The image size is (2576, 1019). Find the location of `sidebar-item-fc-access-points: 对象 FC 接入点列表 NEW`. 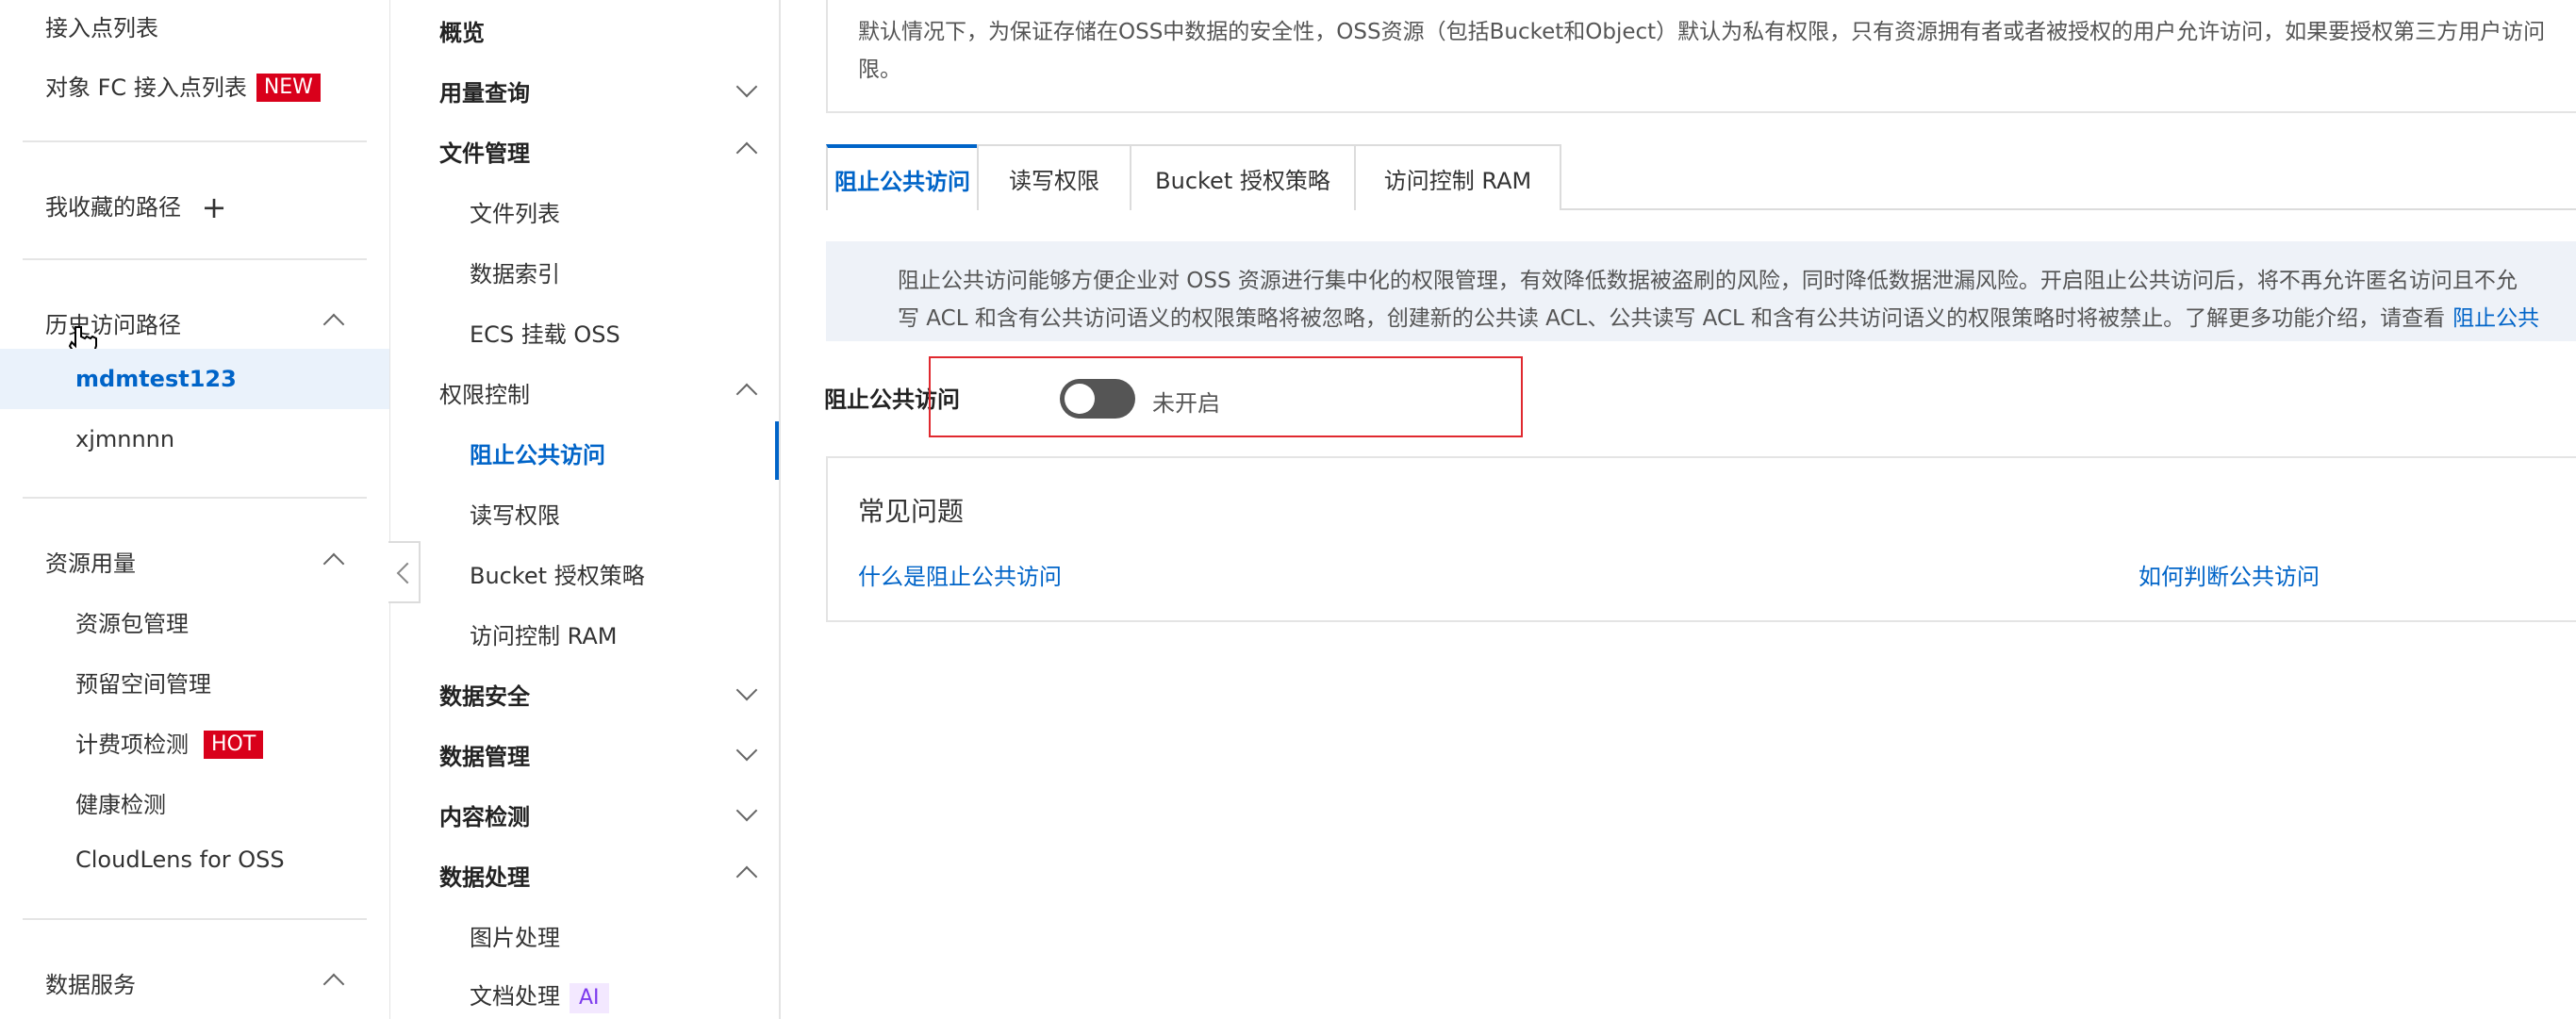

sidebar-item-fc-access-points: 对象 FC 接入点列表 NEW is located at coordinates (183, 86).